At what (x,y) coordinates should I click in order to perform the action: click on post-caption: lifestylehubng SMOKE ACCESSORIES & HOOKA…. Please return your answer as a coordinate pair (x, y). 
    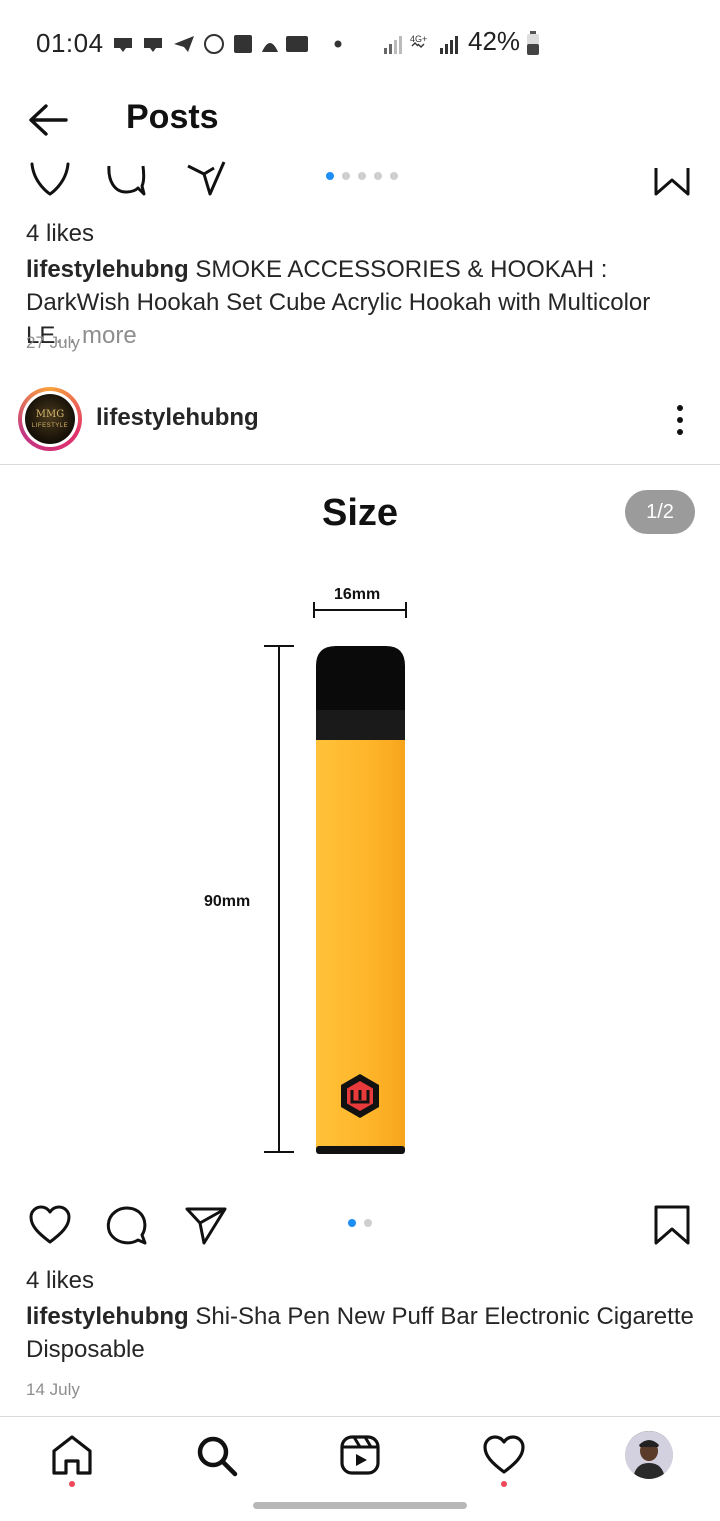
    Looking at the image, I should click on (360, 302).